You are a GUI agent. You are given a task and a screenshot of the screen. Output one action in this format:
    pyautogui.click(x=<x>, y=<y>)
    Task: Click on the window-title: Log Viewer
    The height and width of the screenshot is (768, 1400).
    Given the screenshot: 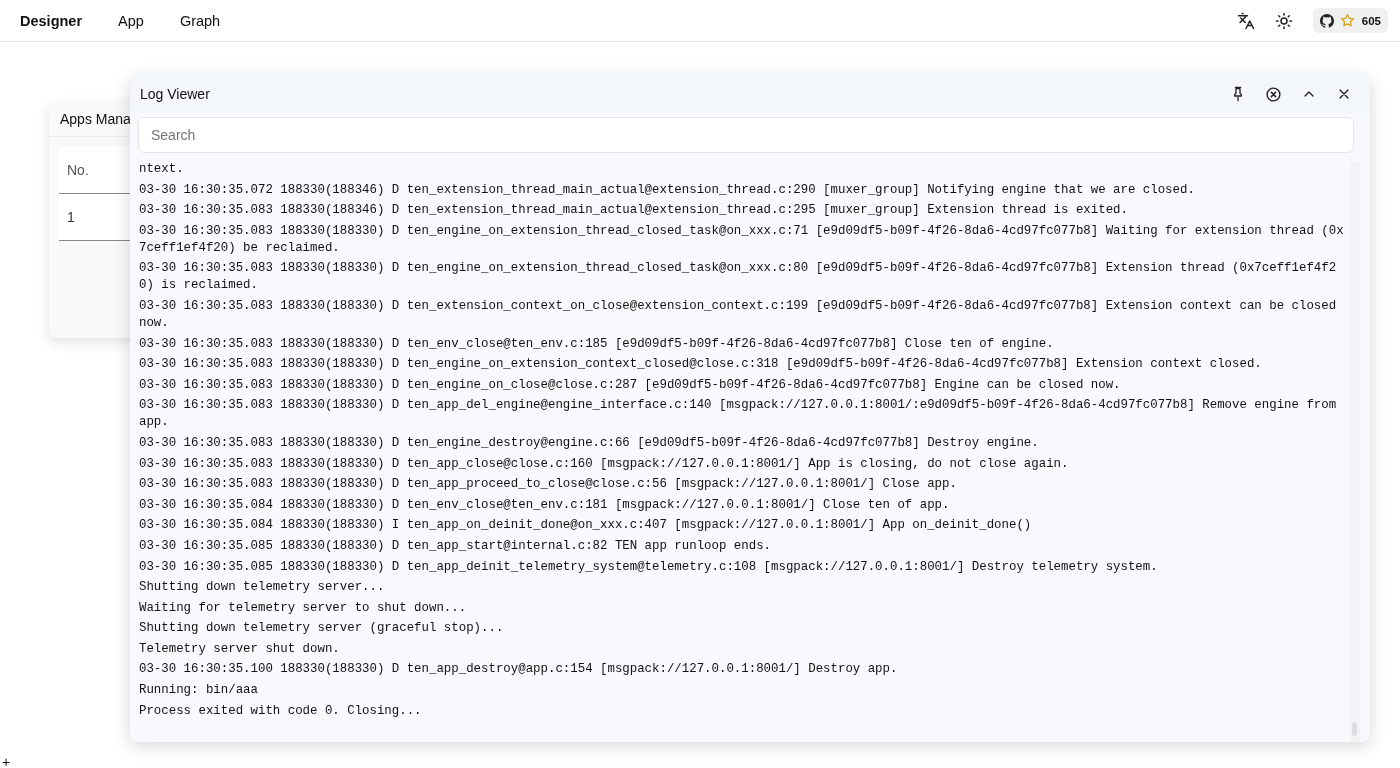 What is the action you would take?
    pyautogui.click(x=175, y=94)
    